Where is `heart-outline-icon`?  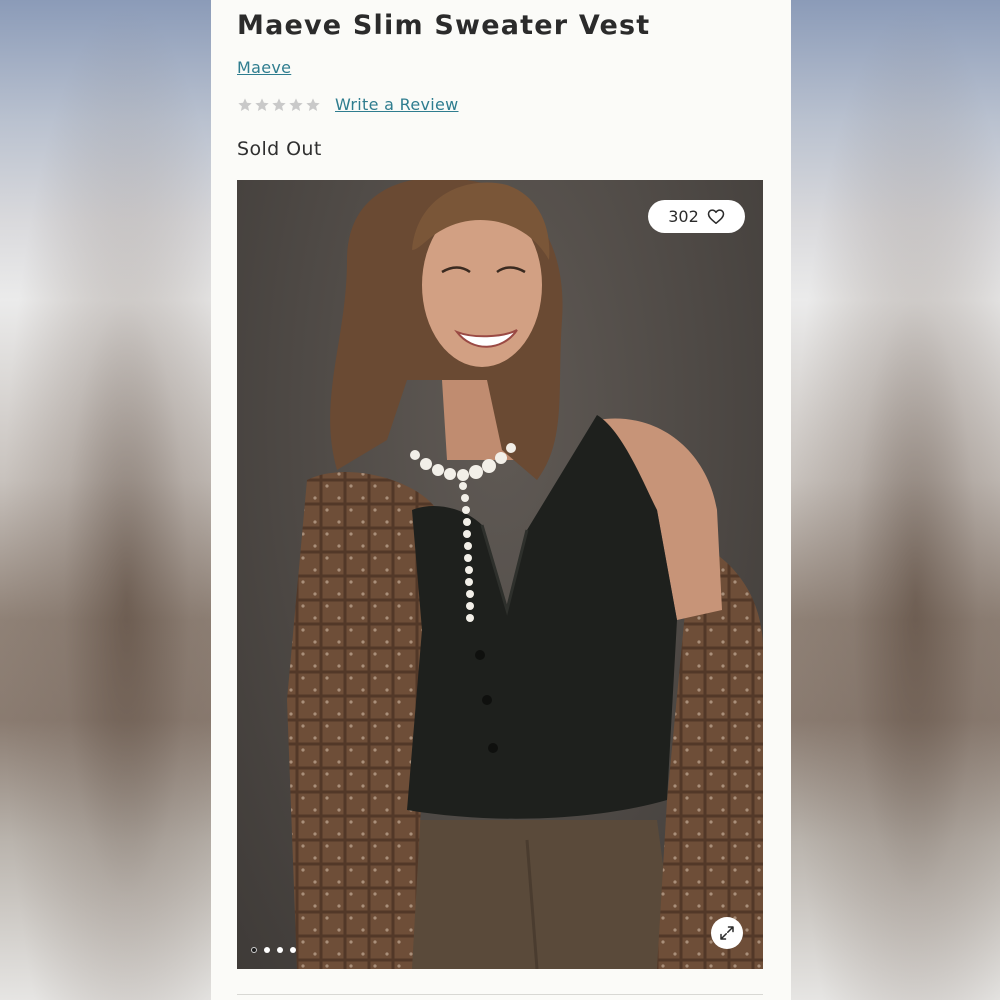
heart-outline-icon is located at coordinates (716, 216).